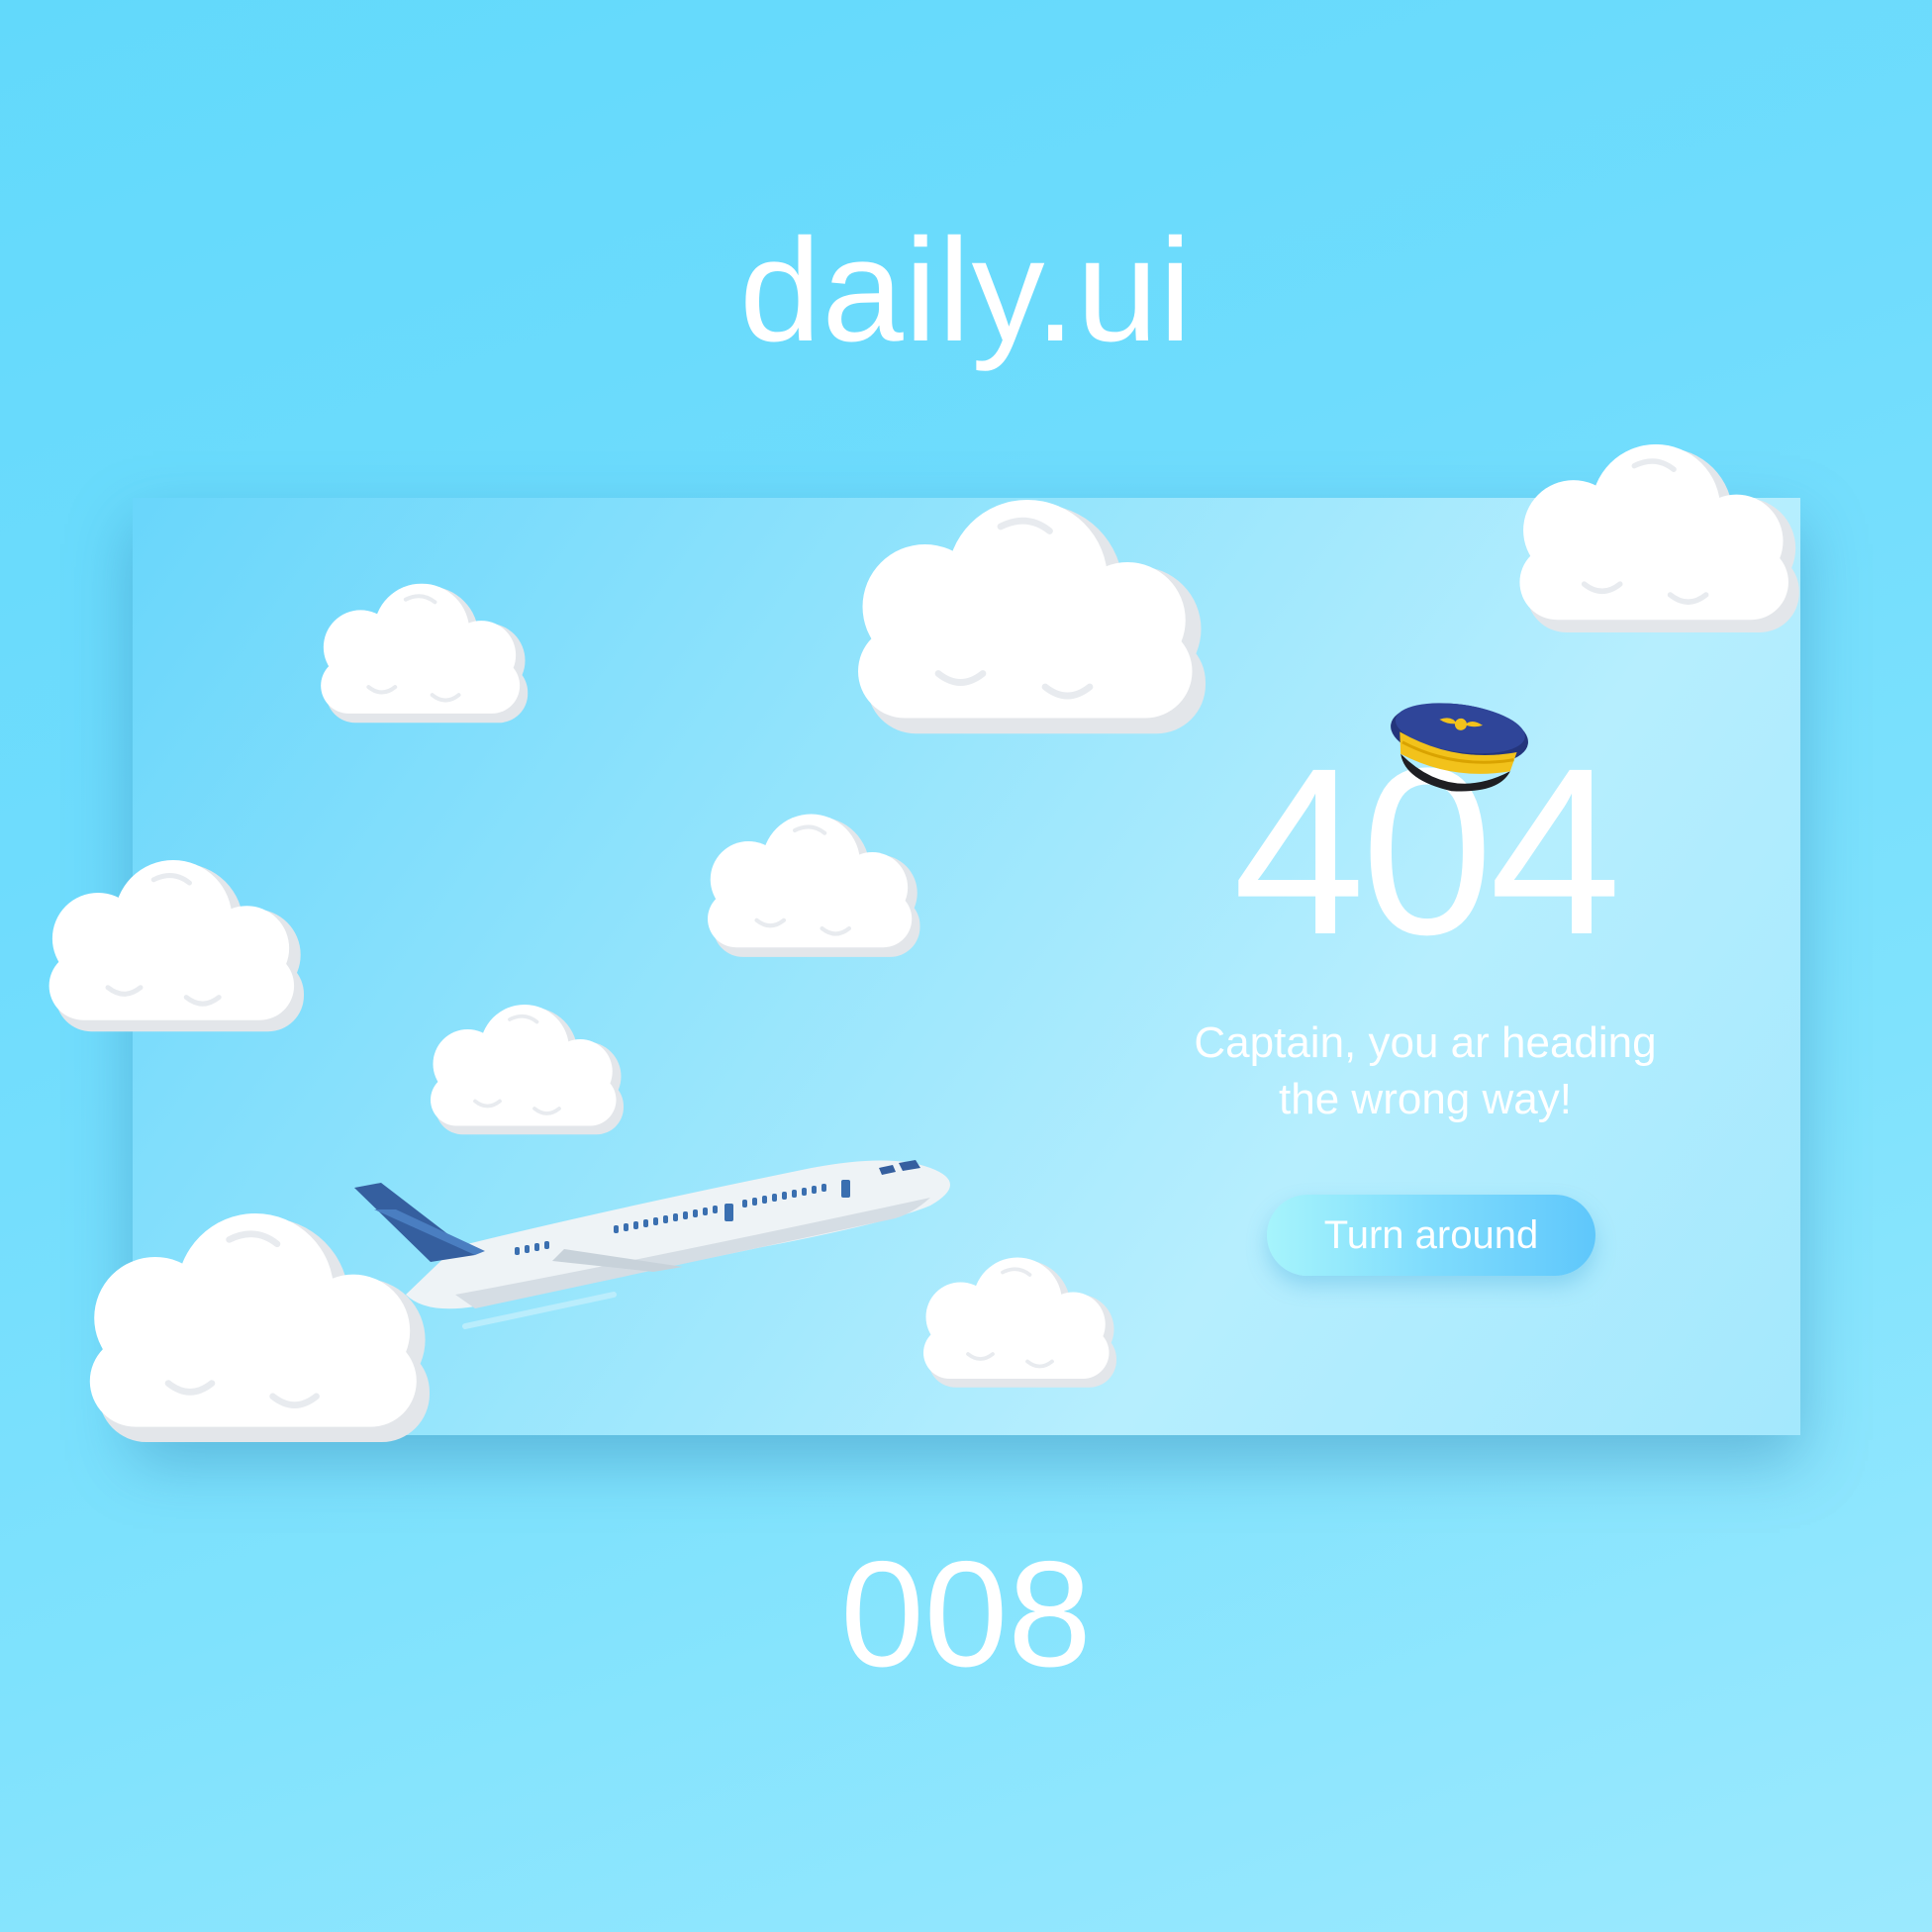 This screenshot has width=1932, height=1932. Describe the element at coordinates (966, 290) in the screenshot. I see `brand-title: daily.ui` at that location.